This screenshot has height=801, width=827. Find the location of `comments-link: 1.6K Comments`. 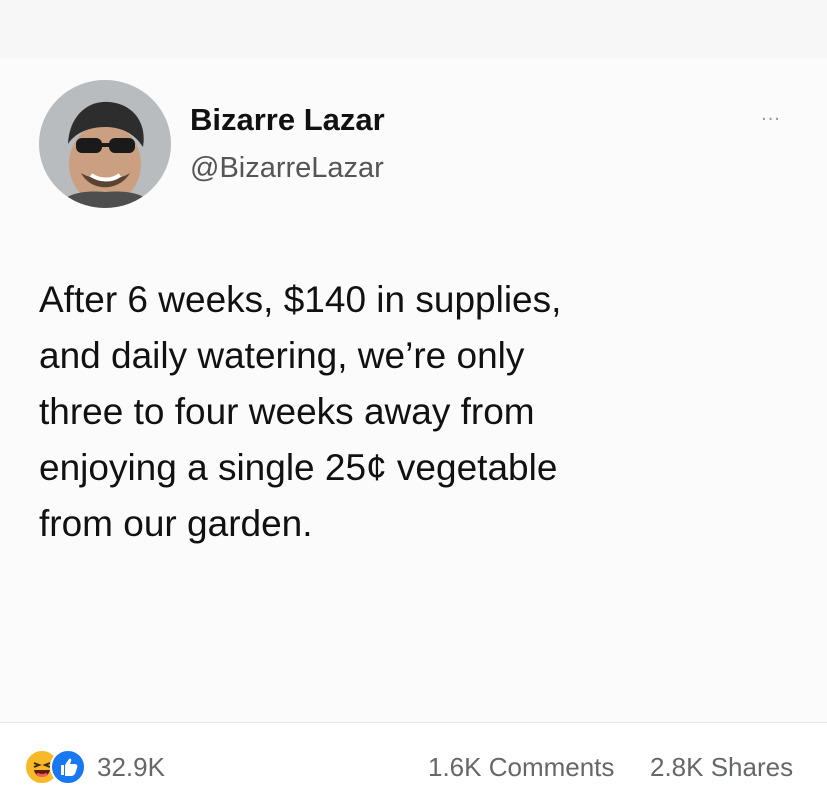

comments-link: 1.6K Comments is located at coordinates (521, 767).